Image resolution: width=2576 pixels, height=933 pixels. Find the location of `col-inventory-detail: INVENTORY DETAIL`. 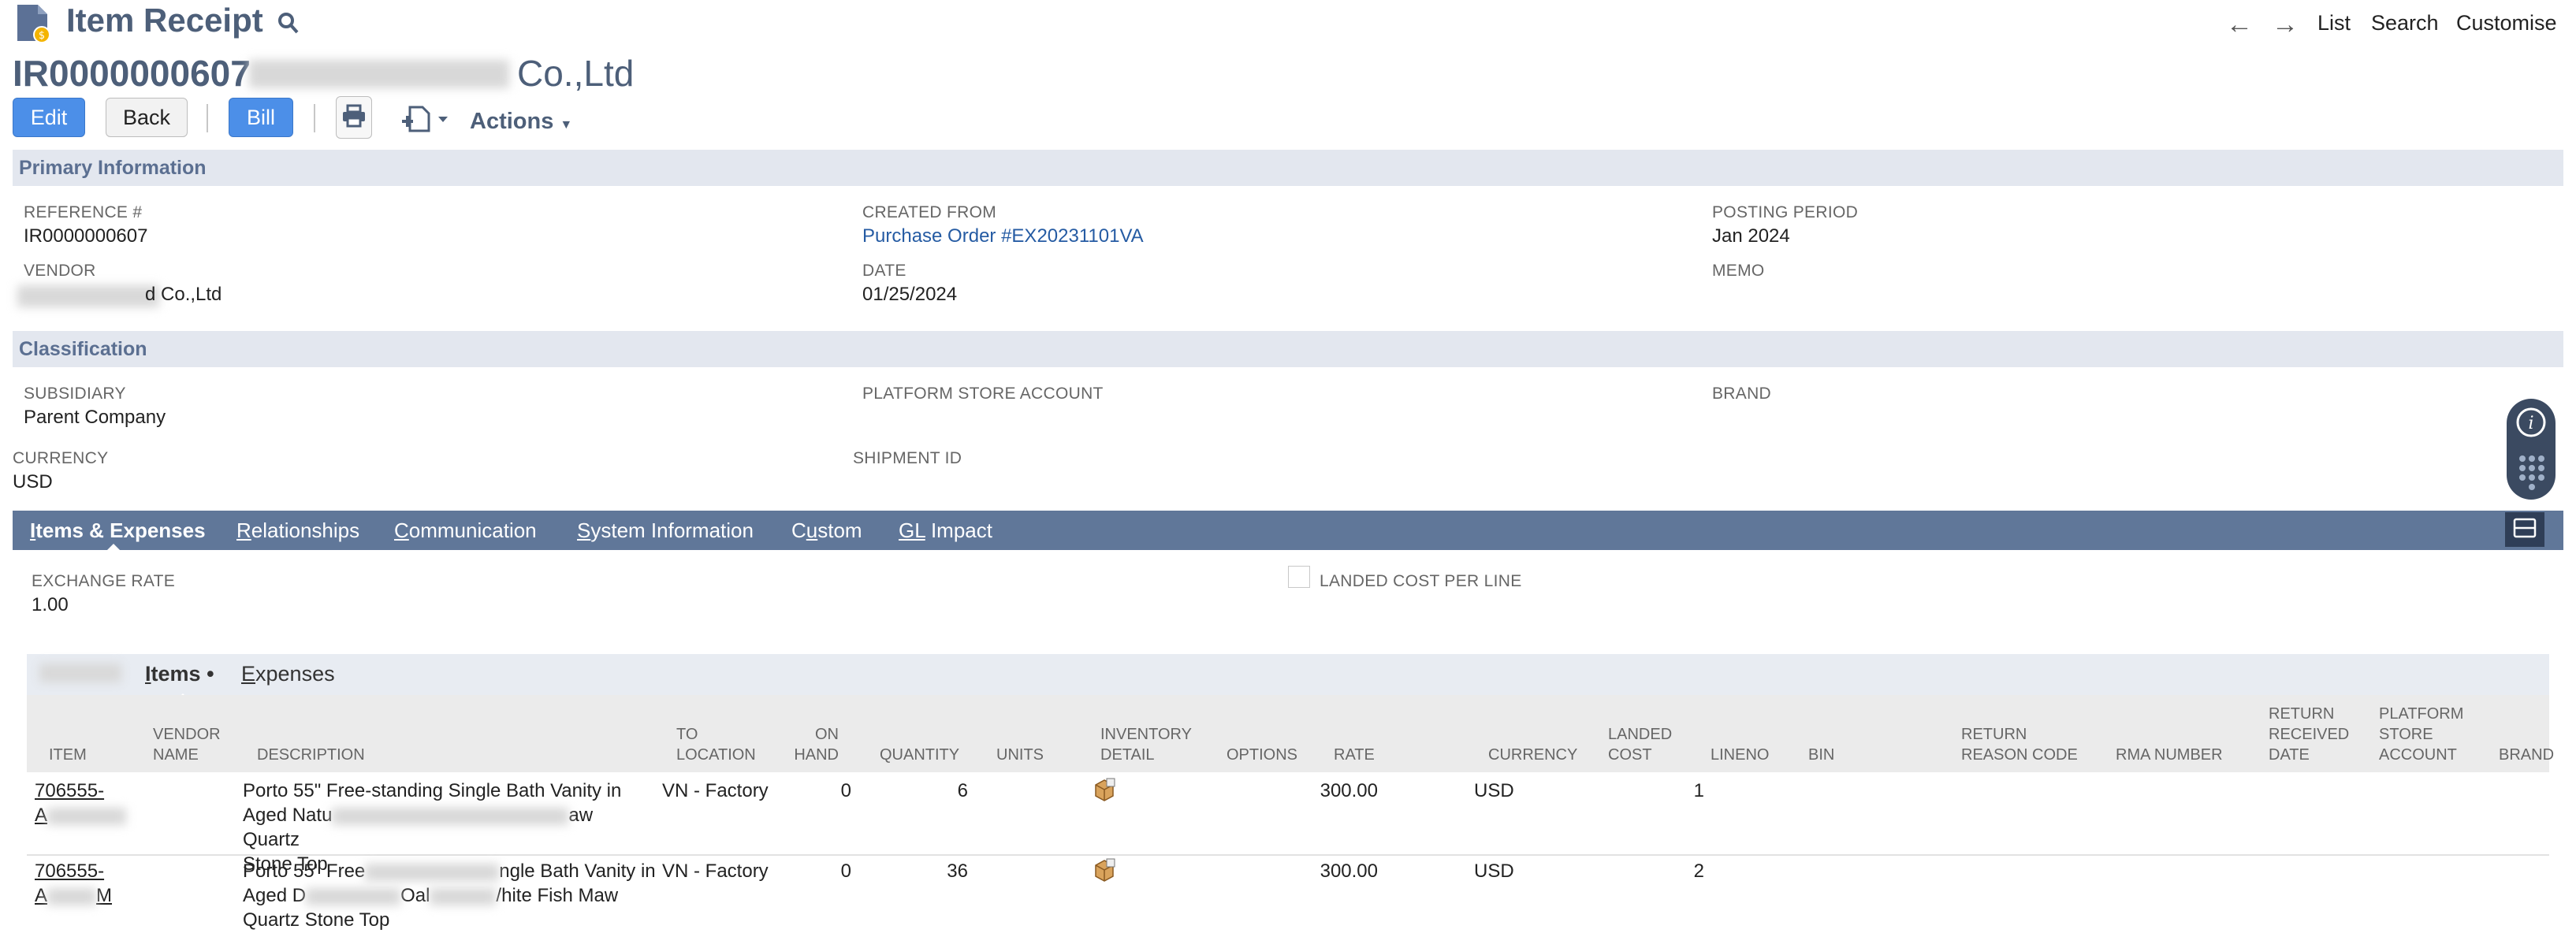

col-inventory-detail: INVENTORY DETAIL is located at coordinates (1146, 744).